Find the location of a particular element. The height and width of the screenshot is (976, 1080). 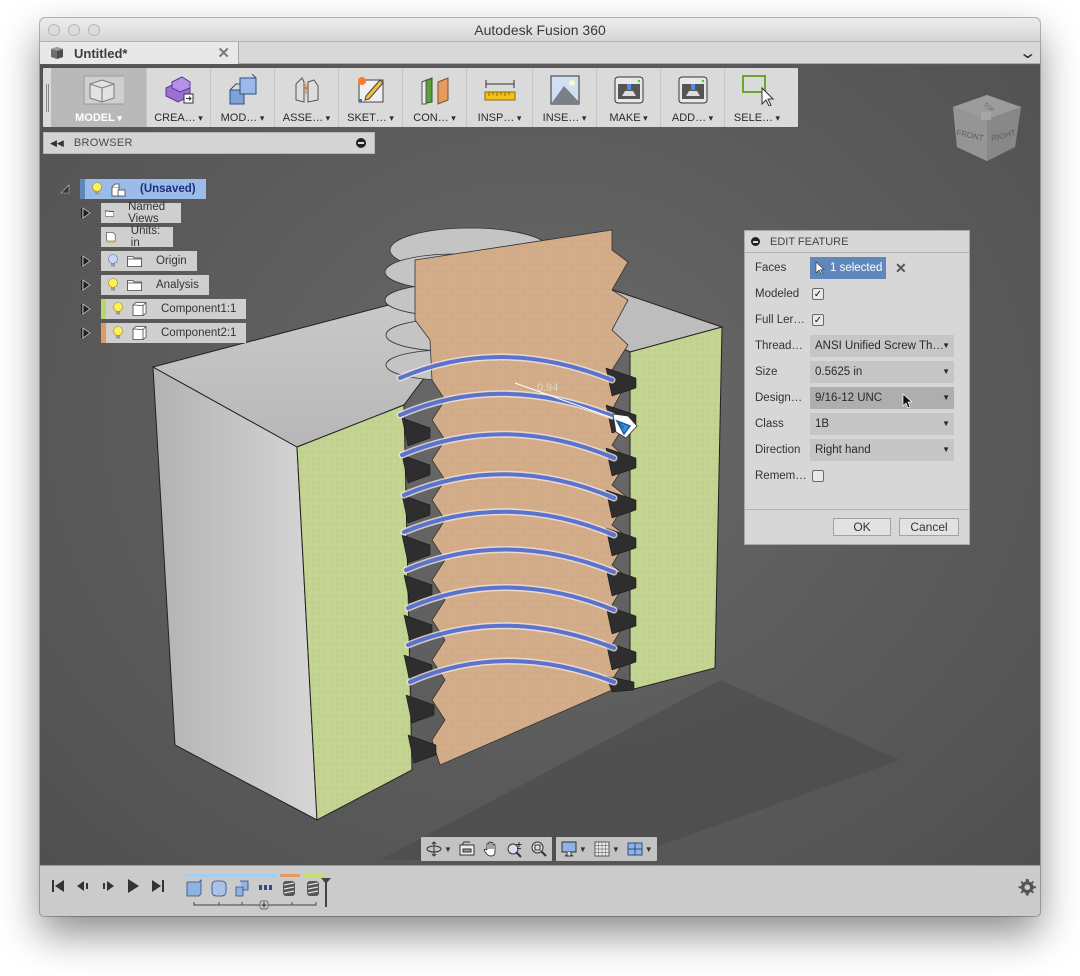

full-length-checkbox: ✓ is located at coordinates (818, 320).